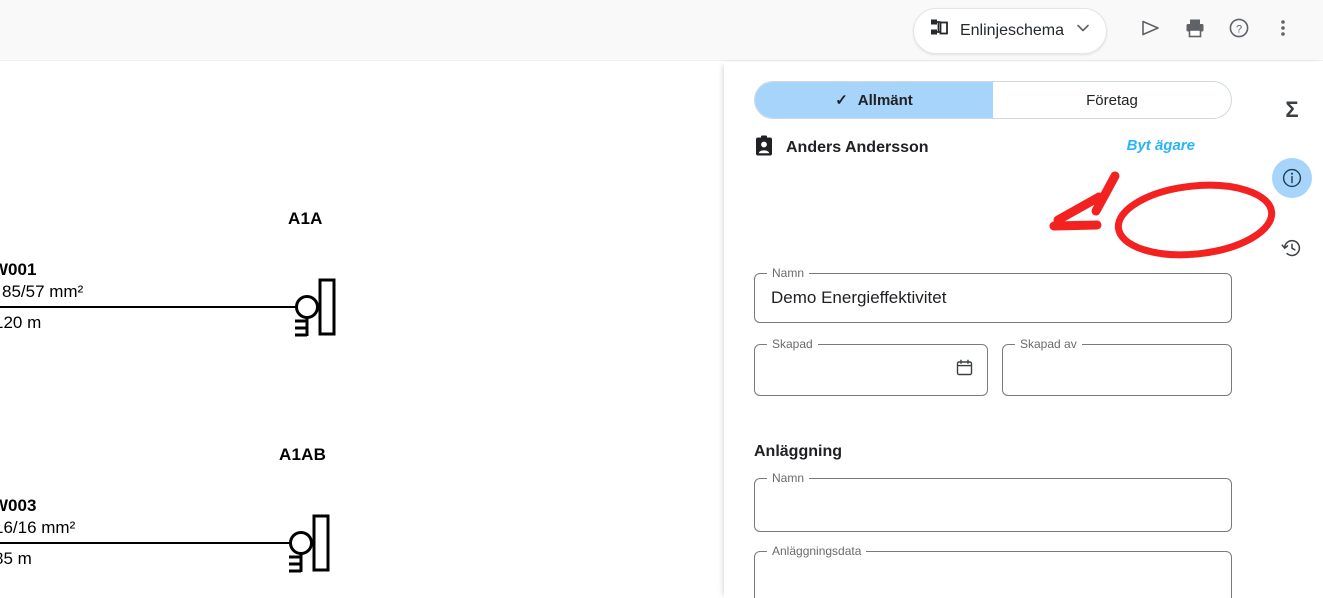  What do you see at coordinates (871, 370) in the screenshot?
I see `field-skapad-value` at bounding box center [871, 370].